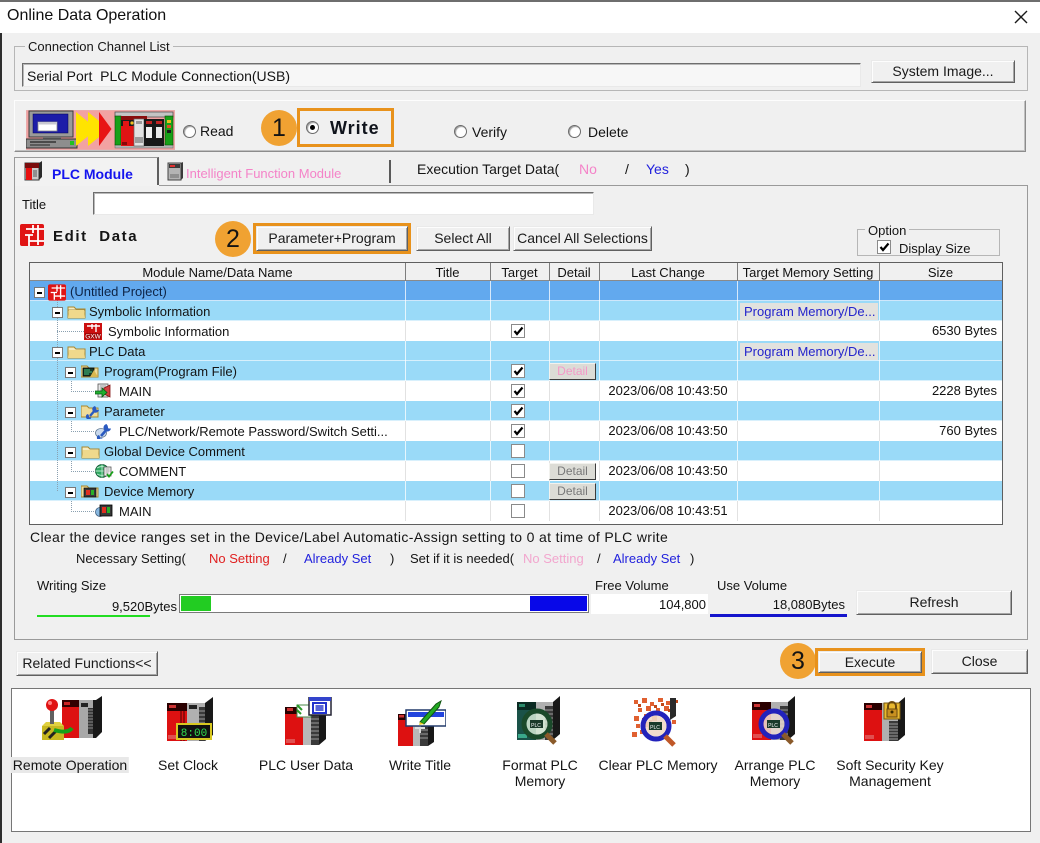 The height and width of the screenshot is (843, 1040). I want to click on svg-text: GXW, so click(93, 337).